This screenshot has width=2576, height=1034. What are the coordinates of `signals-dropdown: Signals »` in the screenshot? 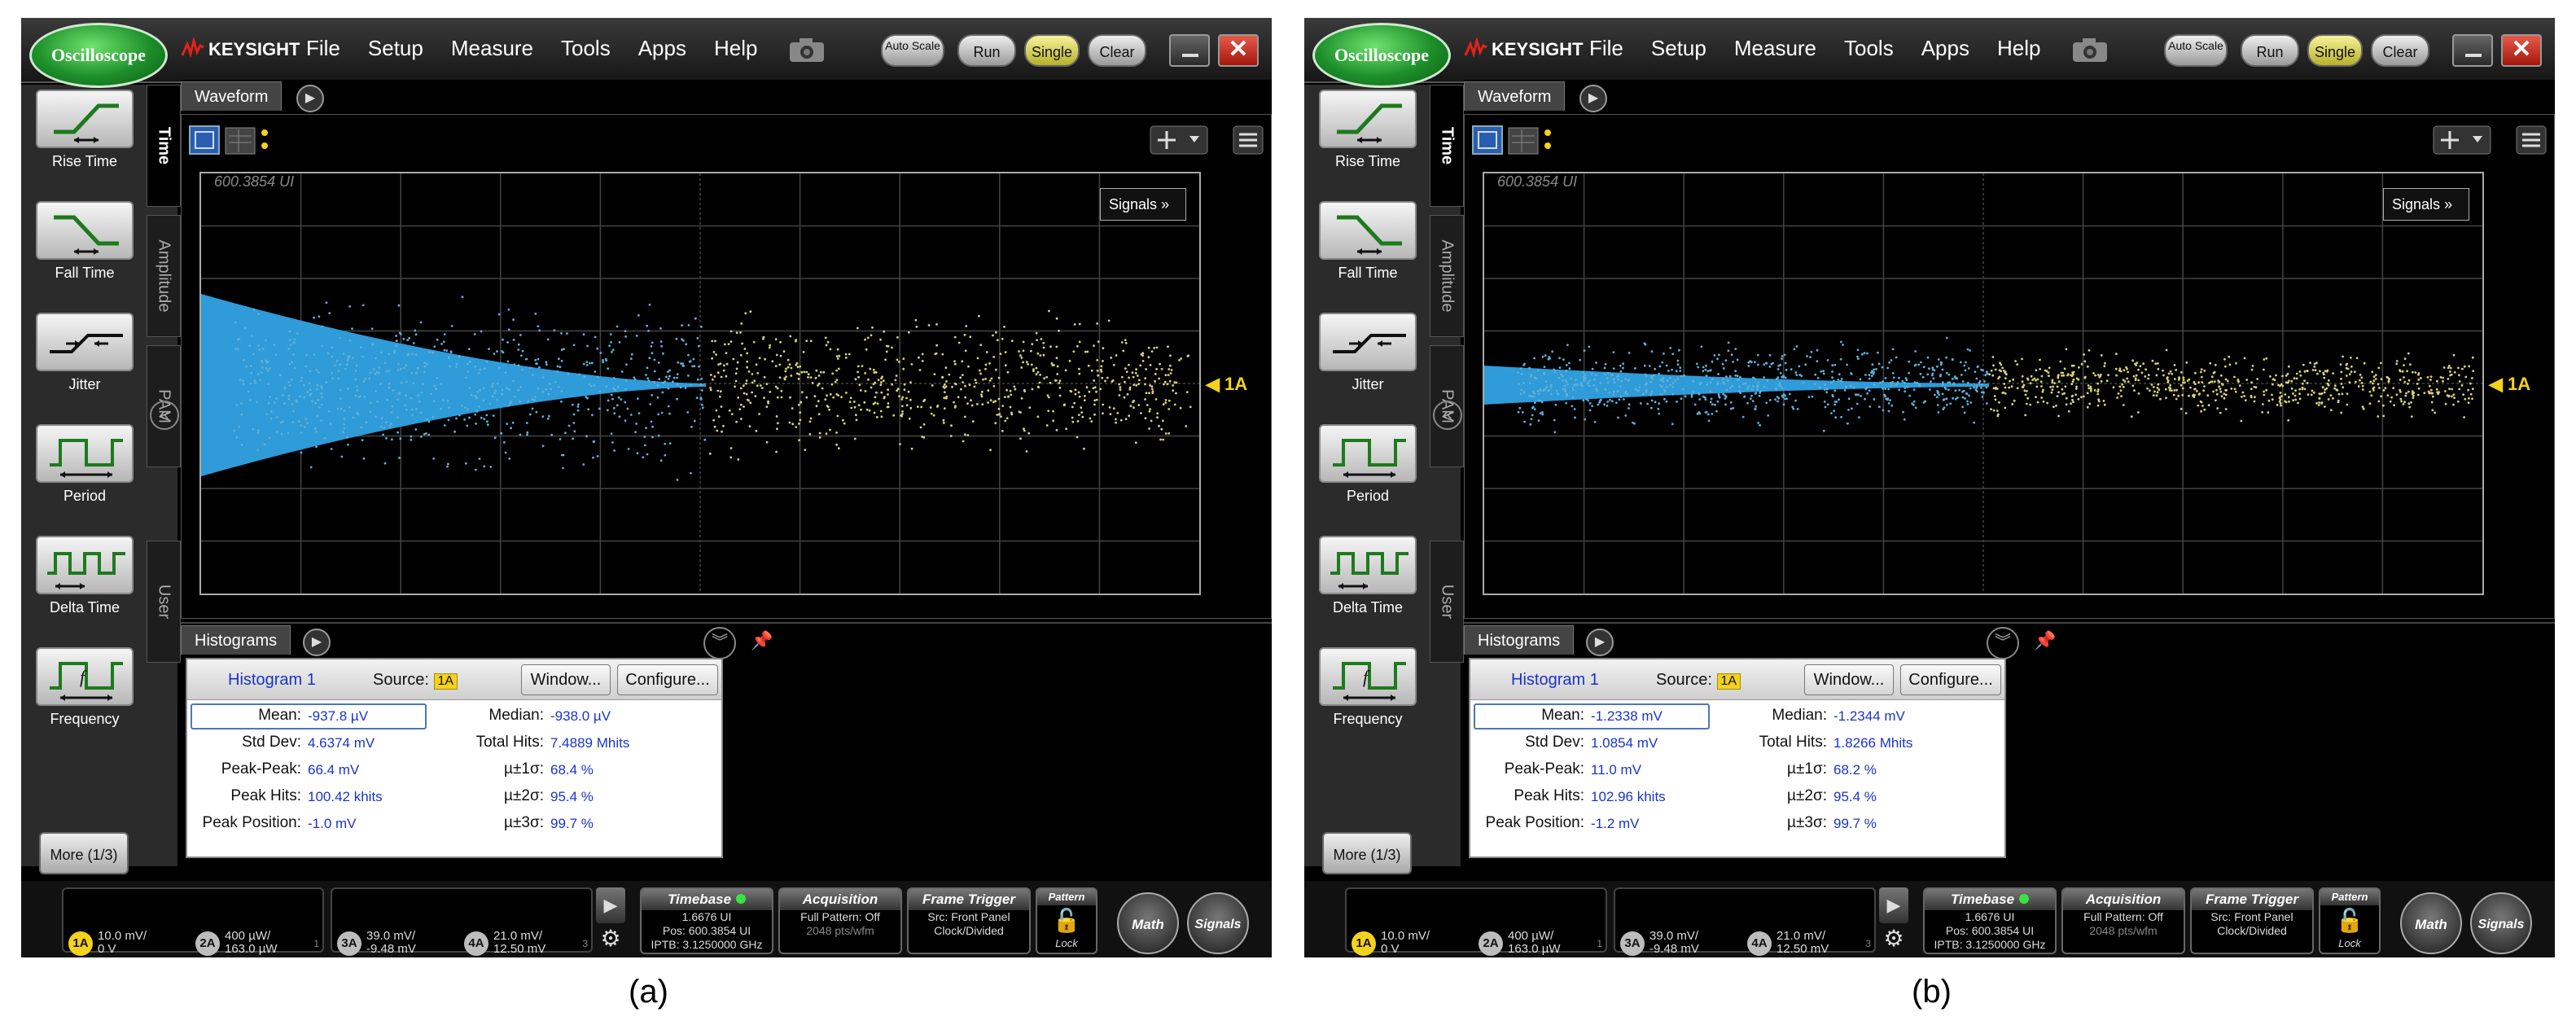 It's located at (1143, 204).